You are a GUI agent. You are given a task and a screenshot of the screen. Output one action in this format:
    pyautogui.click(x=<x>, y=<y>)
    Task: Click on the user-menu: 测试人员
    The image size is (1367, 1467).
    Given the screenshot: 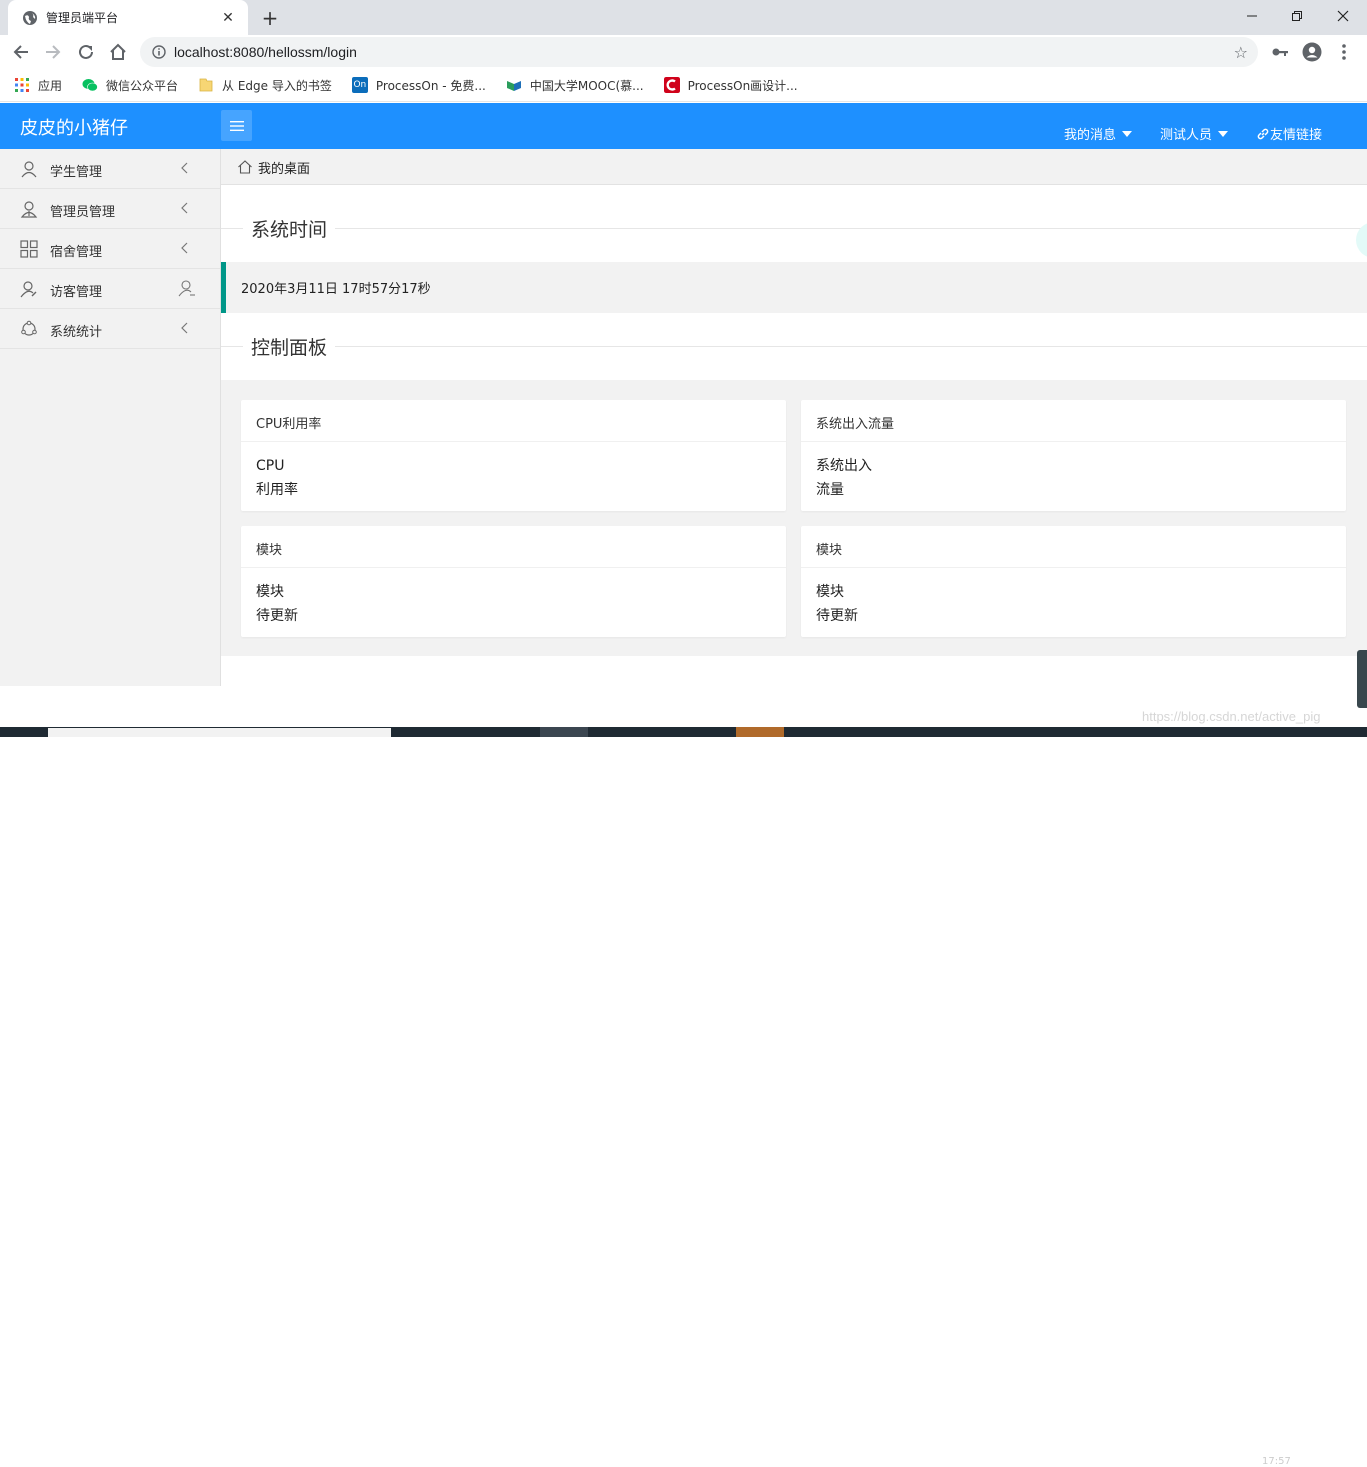 What is the action you would take?
    pyautogui.click(x=1194, y=133)
    